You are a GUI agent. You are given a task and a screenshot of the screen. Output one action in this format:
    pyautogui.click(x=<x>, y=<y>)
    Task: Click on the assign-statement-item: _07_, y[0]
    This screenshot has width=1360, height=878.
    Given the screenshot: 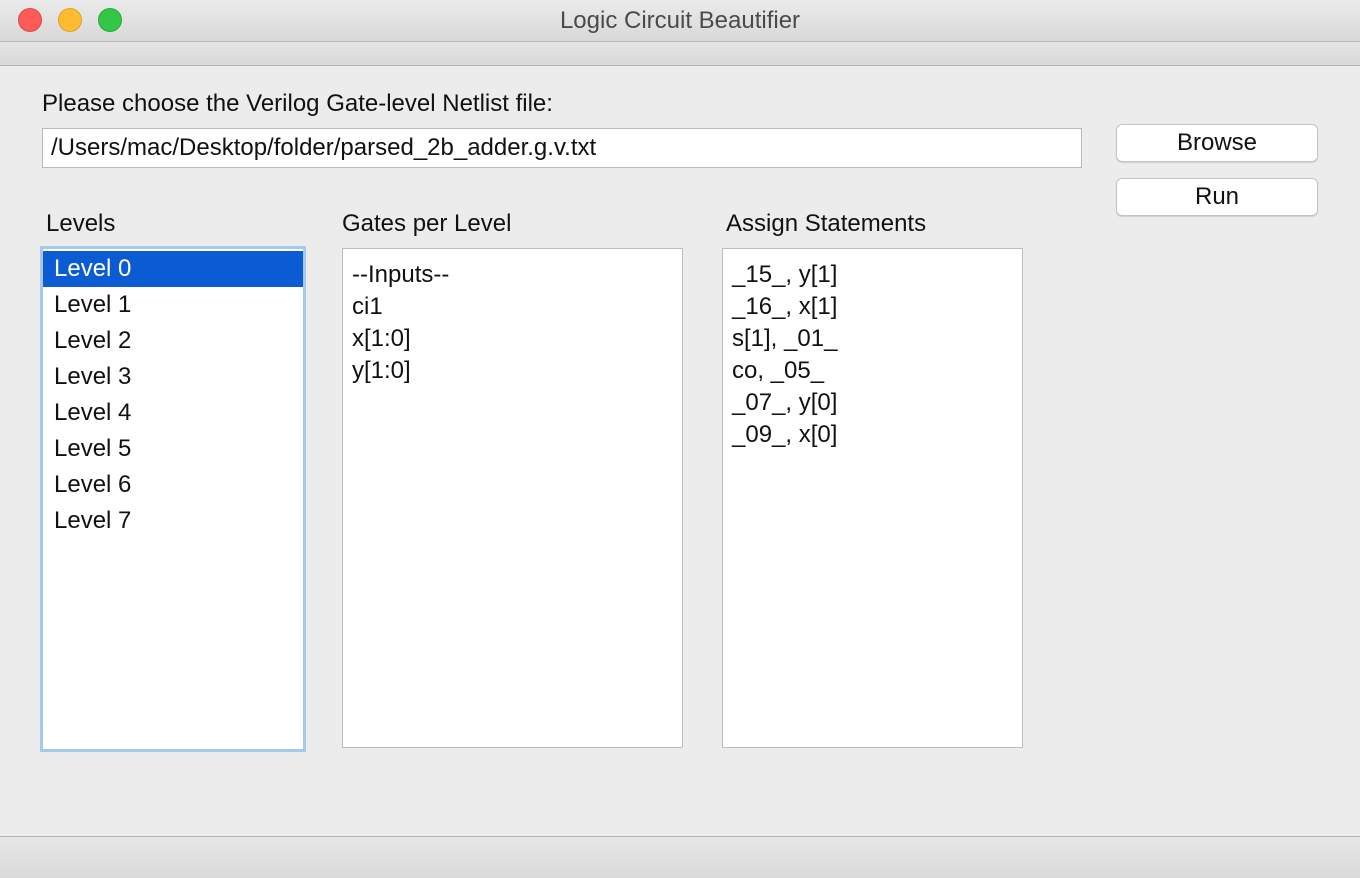 What is the action you would take?
    pyautogui.click(x=872, y=403)
    